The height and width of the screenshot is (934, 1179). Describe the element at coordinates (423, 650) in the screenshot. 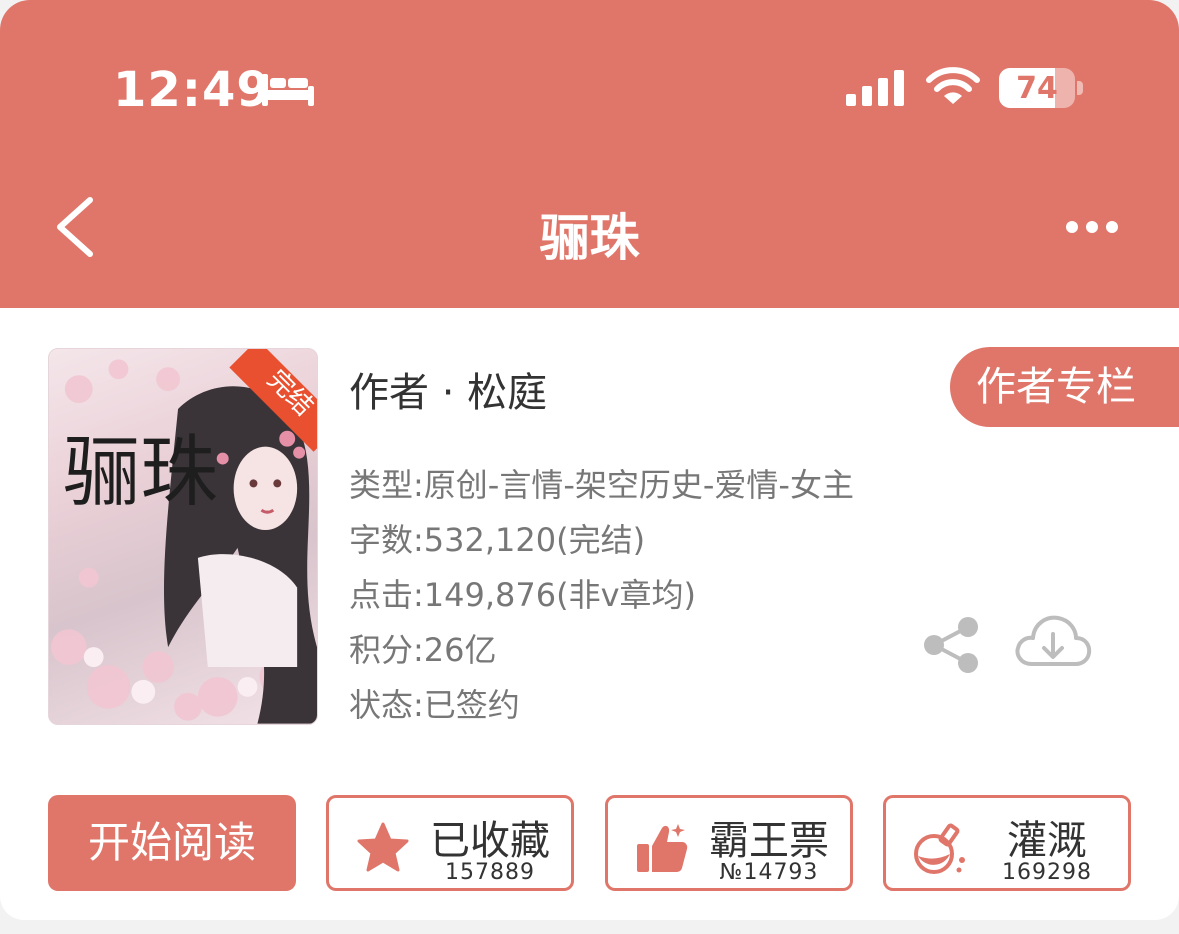

I see `book-points: 积分:26亿` at that location.